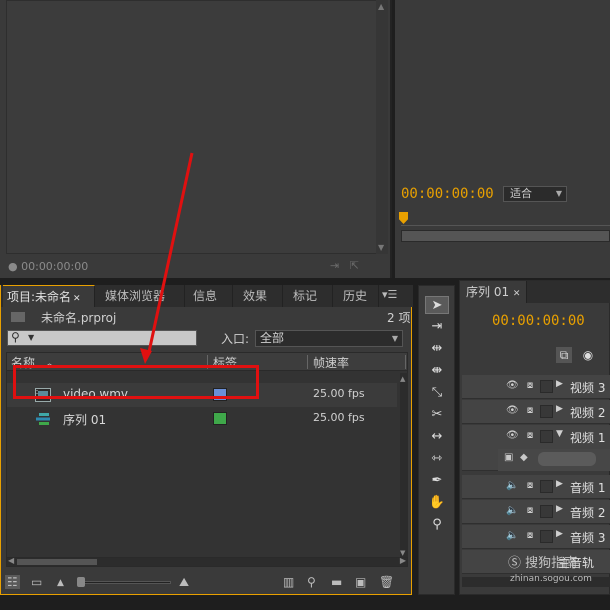 The width and height of the screenshot is (610, 610). I want to click on hand-tool-icon: ✋, so click(437, 503).